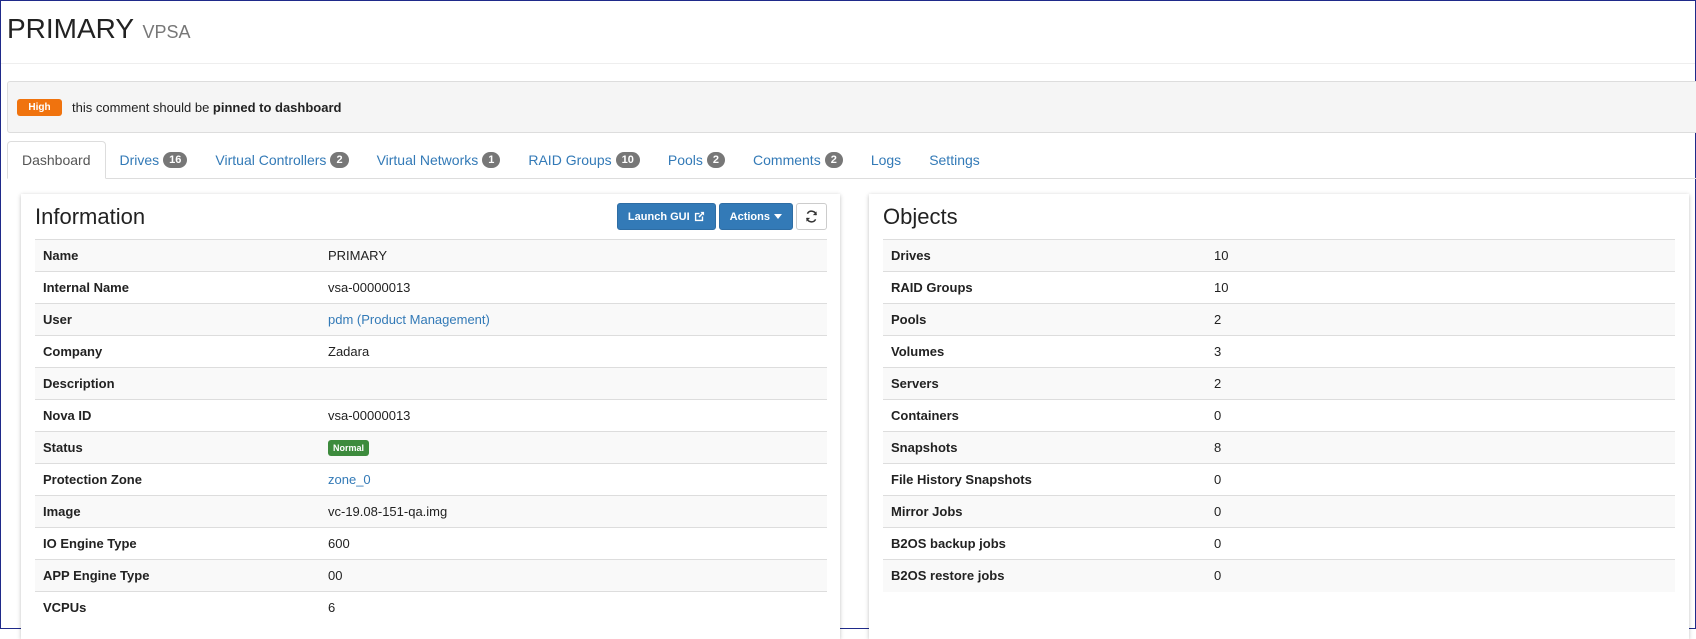 Image resolution: width=1696 pixels, height=639 pixels. What do you see at coordinates (1044, 319) in the screenshot?
I see `row-key: Pools` at bounding box center [1044, 319].